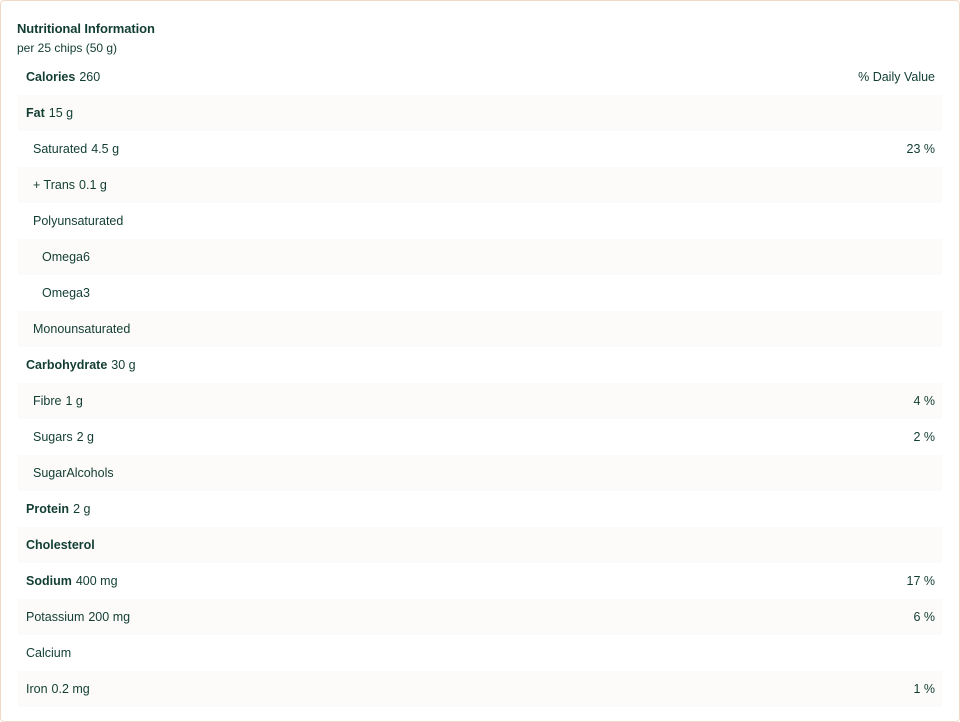 The image size is (960, 722). I want to click on nutrient-name: Carbohydrate, so click(67, 365).